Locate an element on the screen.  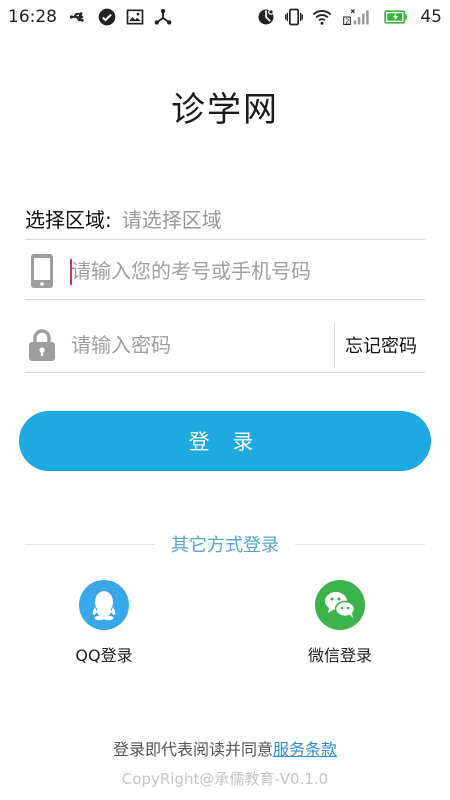
share-icon is located at coordinates (163, 17).